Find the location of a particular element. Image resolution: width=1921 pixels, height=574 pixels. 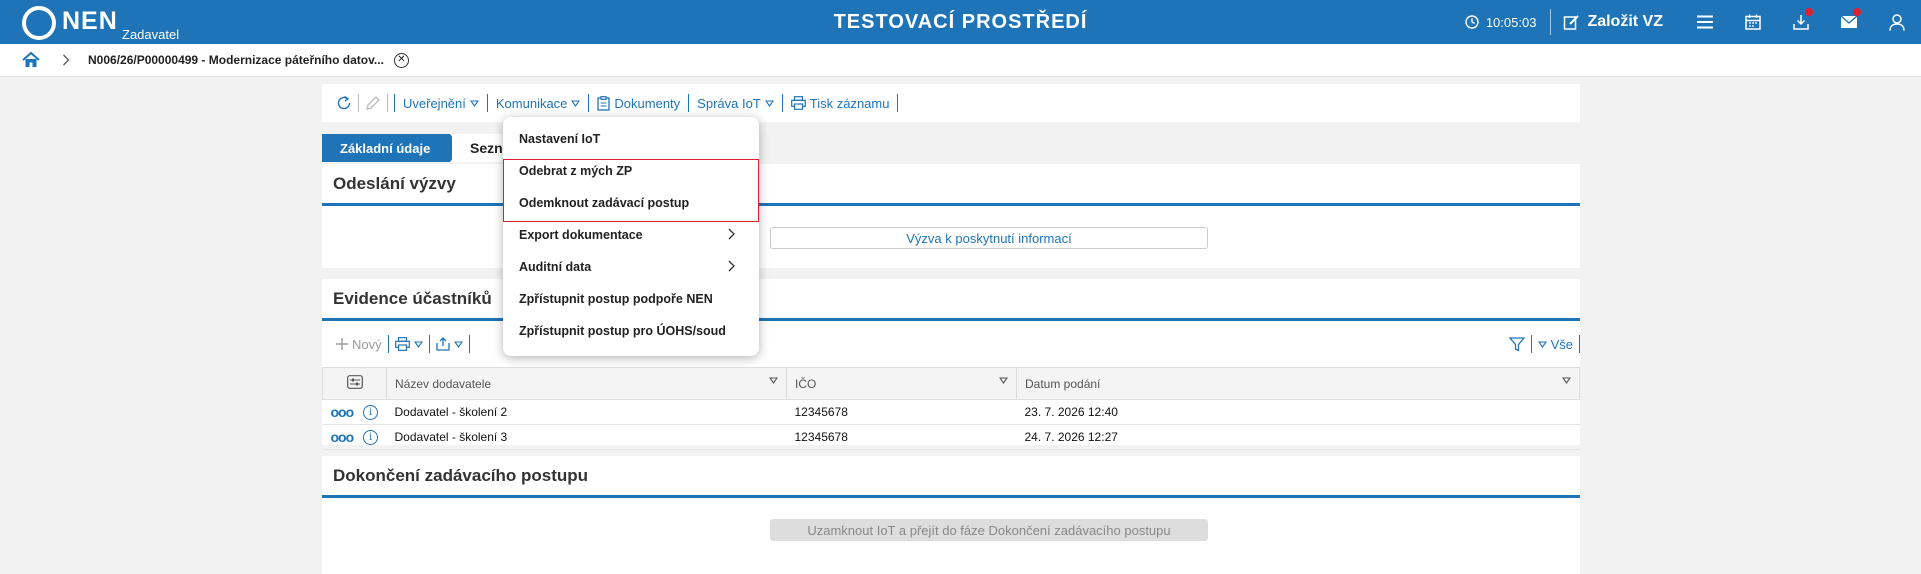

filter-button is located at coordinates (1517, 344).